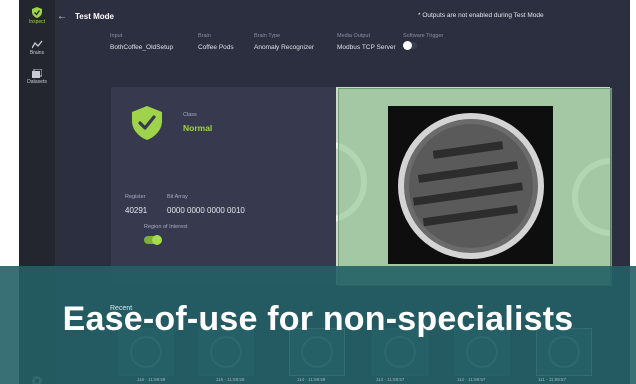 Image resolution: width=636 pixels, height=384 pixels. What do you see at coordinates (230, 379) in the screenshot?
I see `thumbnail-timestamp: 115 - 11:59:58` at bounding box center [230, 379].